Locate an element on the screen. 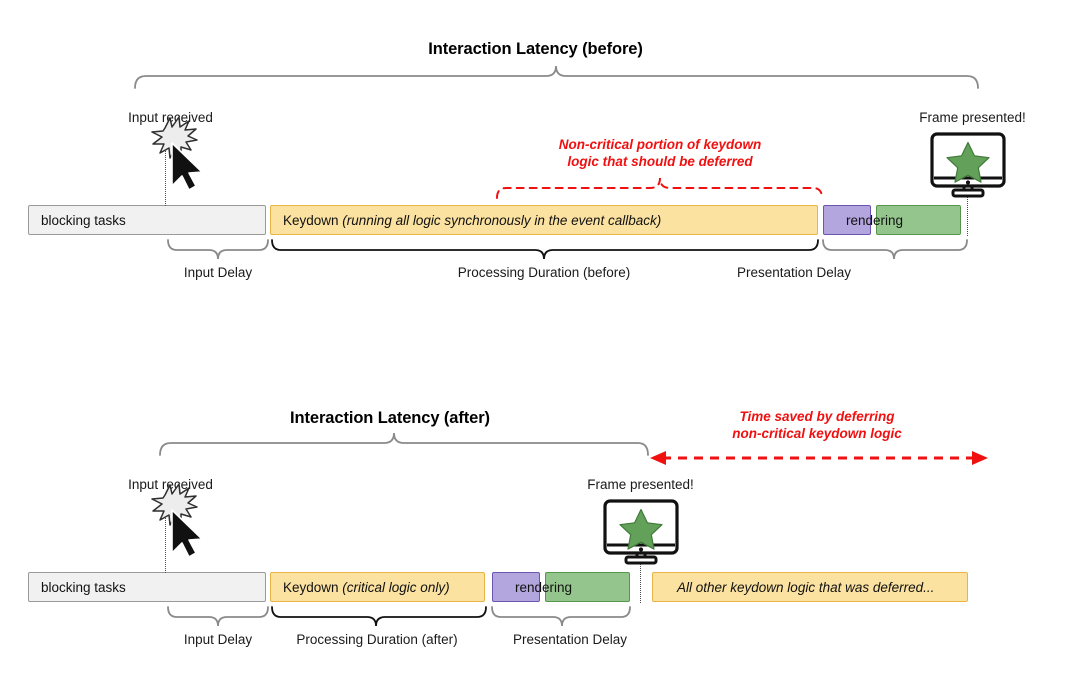 Image resolution: width=1071 pixels, height=690 pixels. frame-presented-label-before: Frame presented! is located at coordinates (972, 117).